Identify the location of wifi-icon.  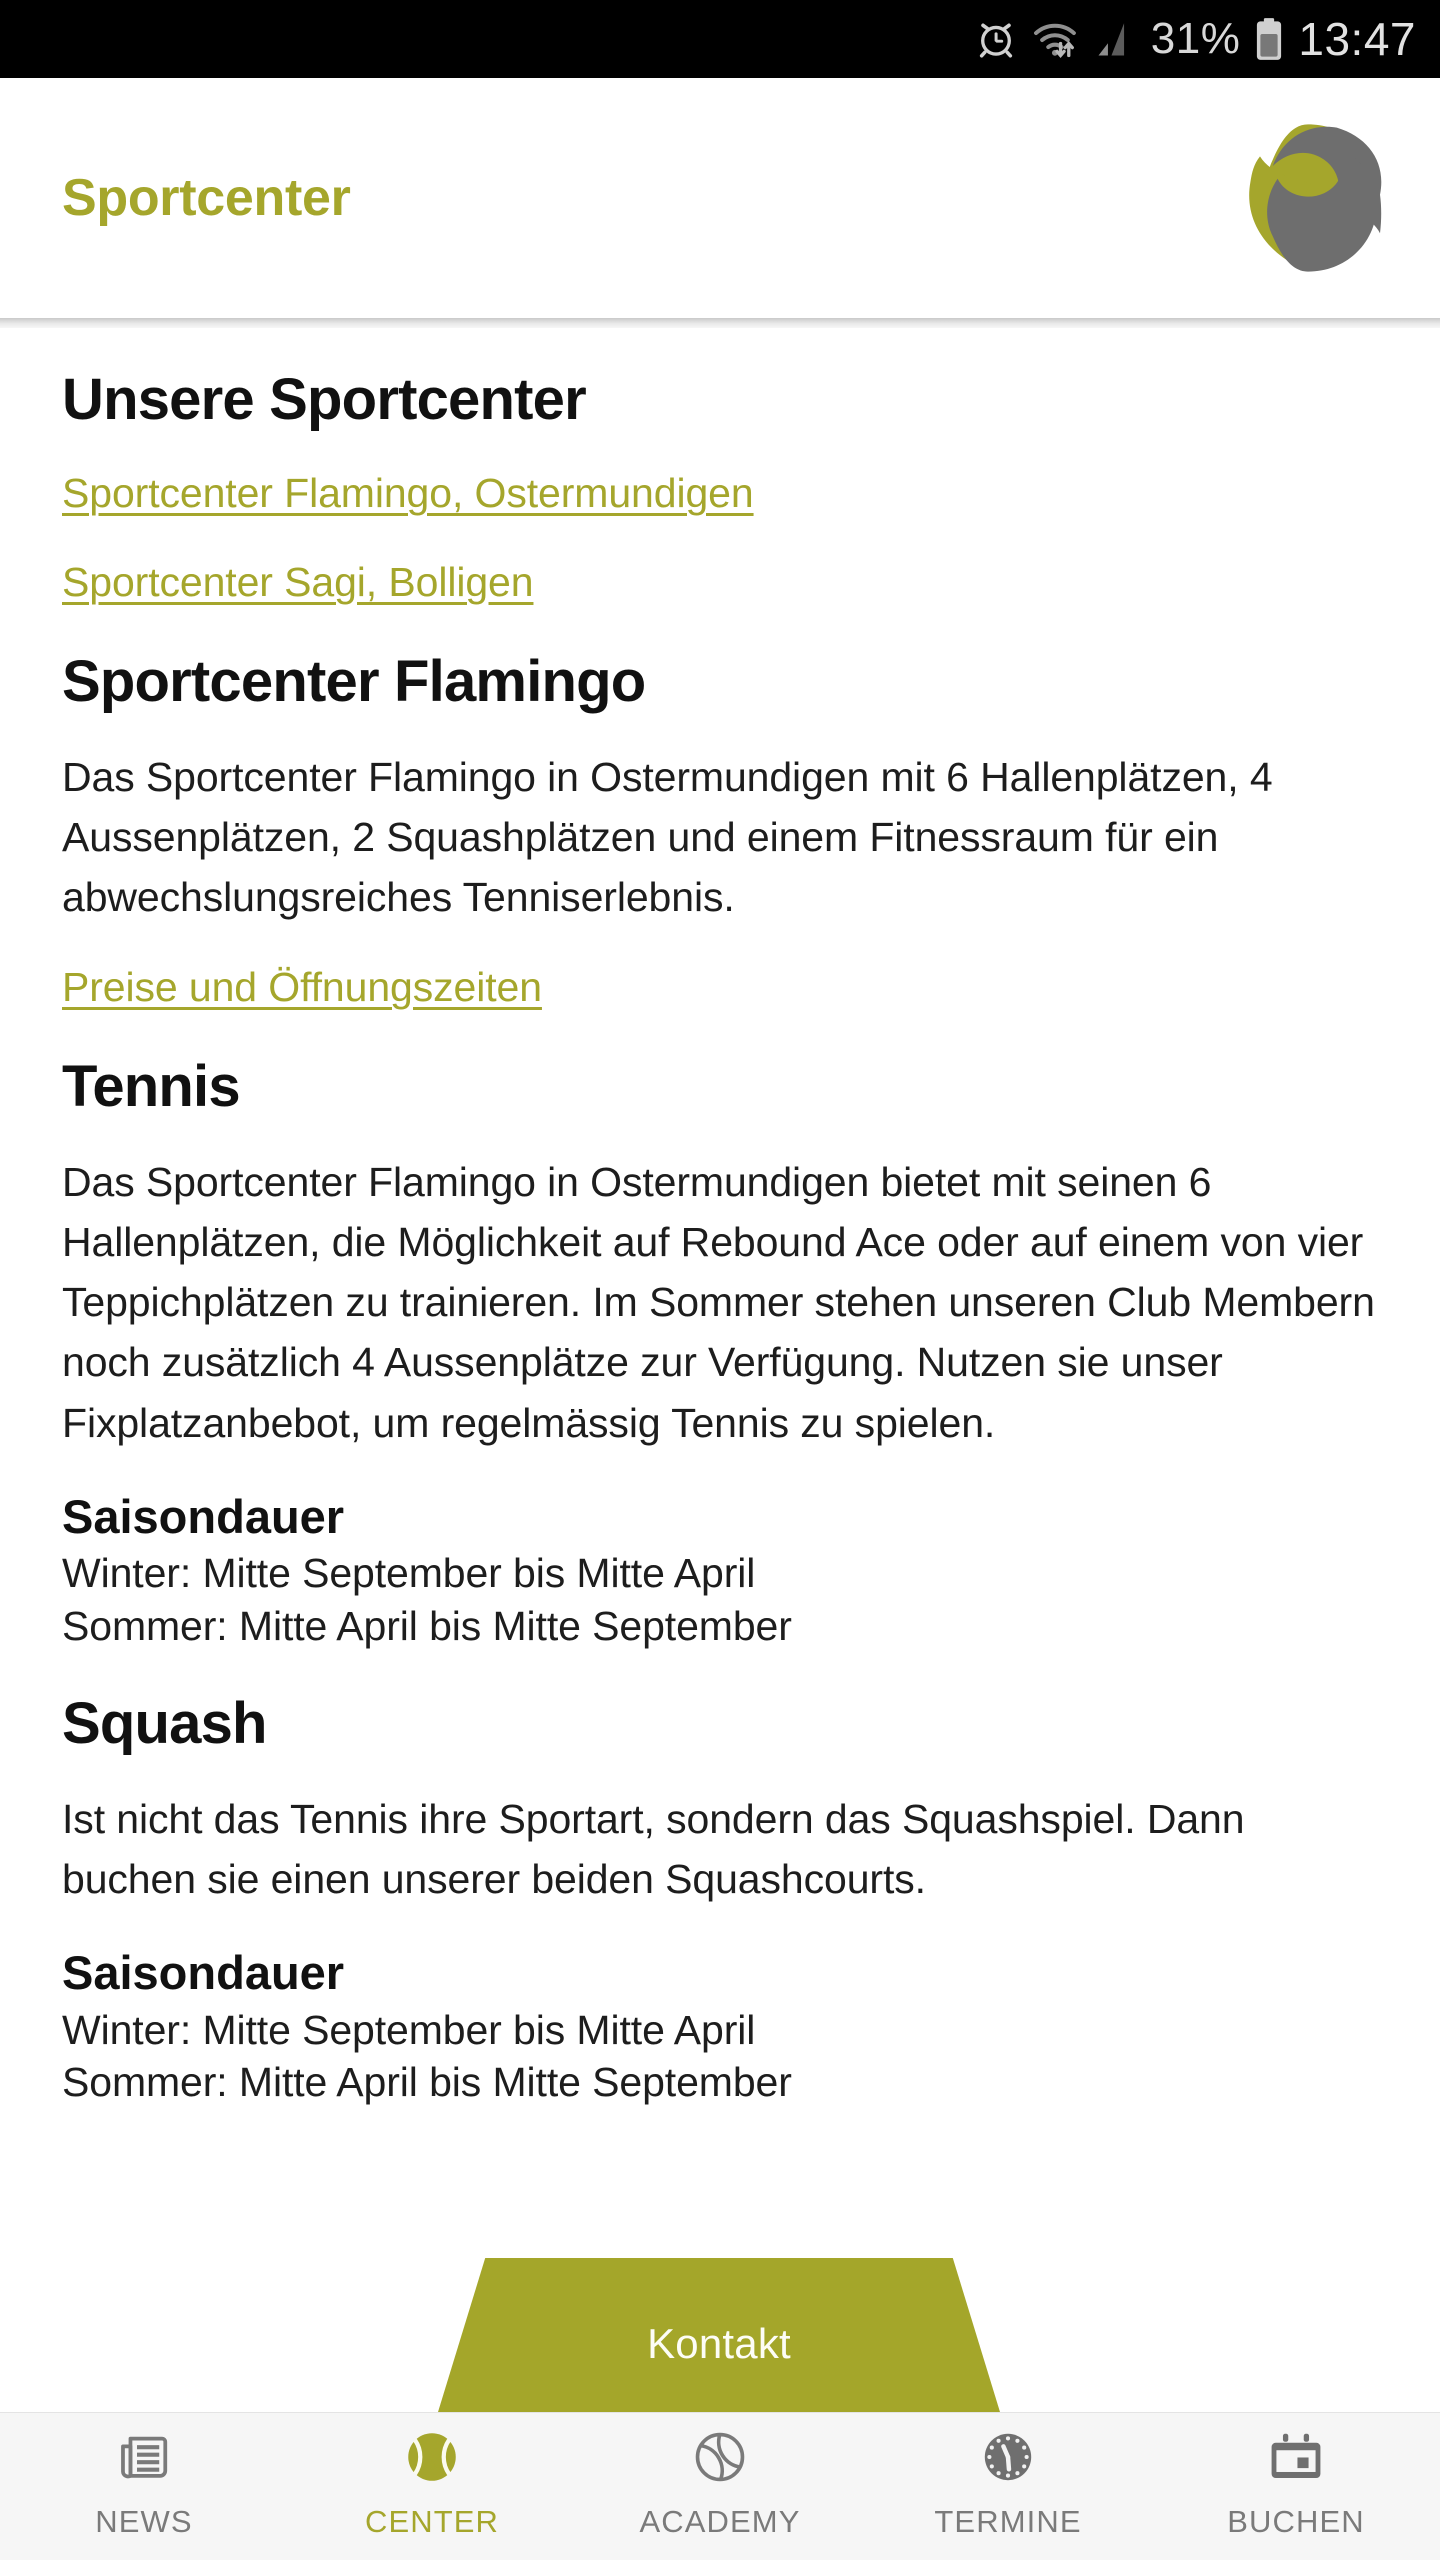
(1056, 39).